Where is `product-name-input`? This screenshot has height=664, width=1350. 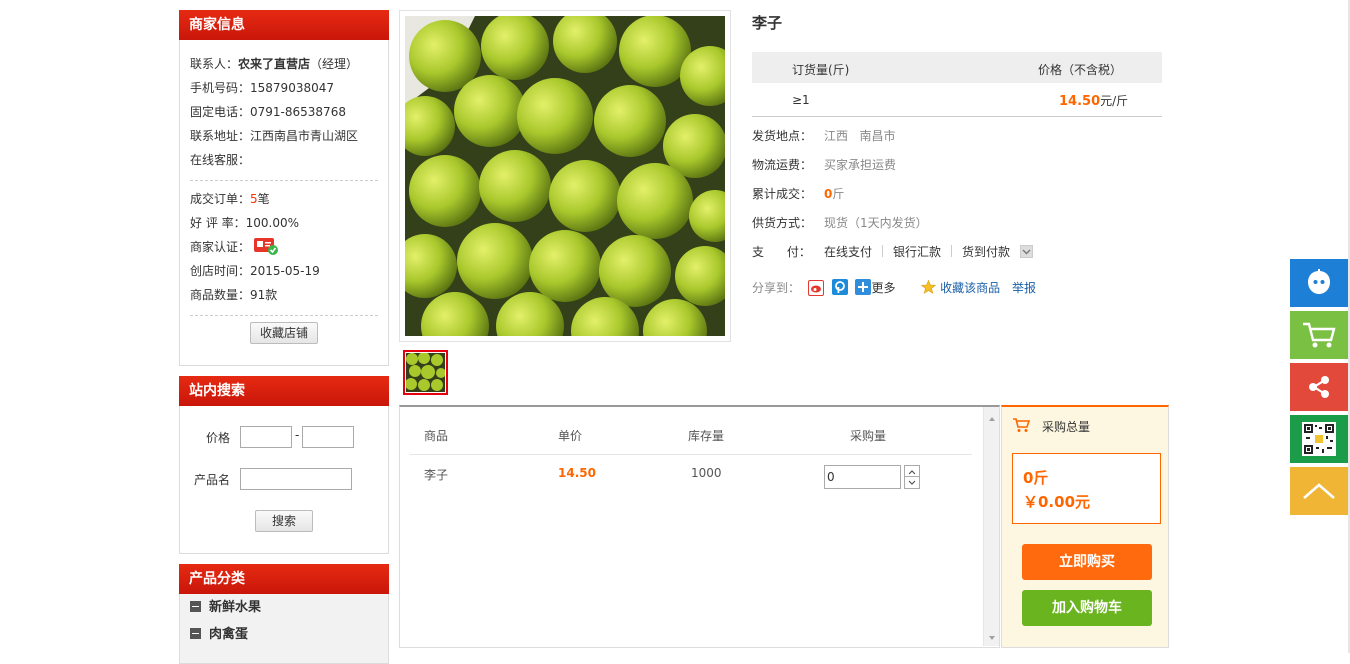
product-name-input is located at coordinates (296, 479).